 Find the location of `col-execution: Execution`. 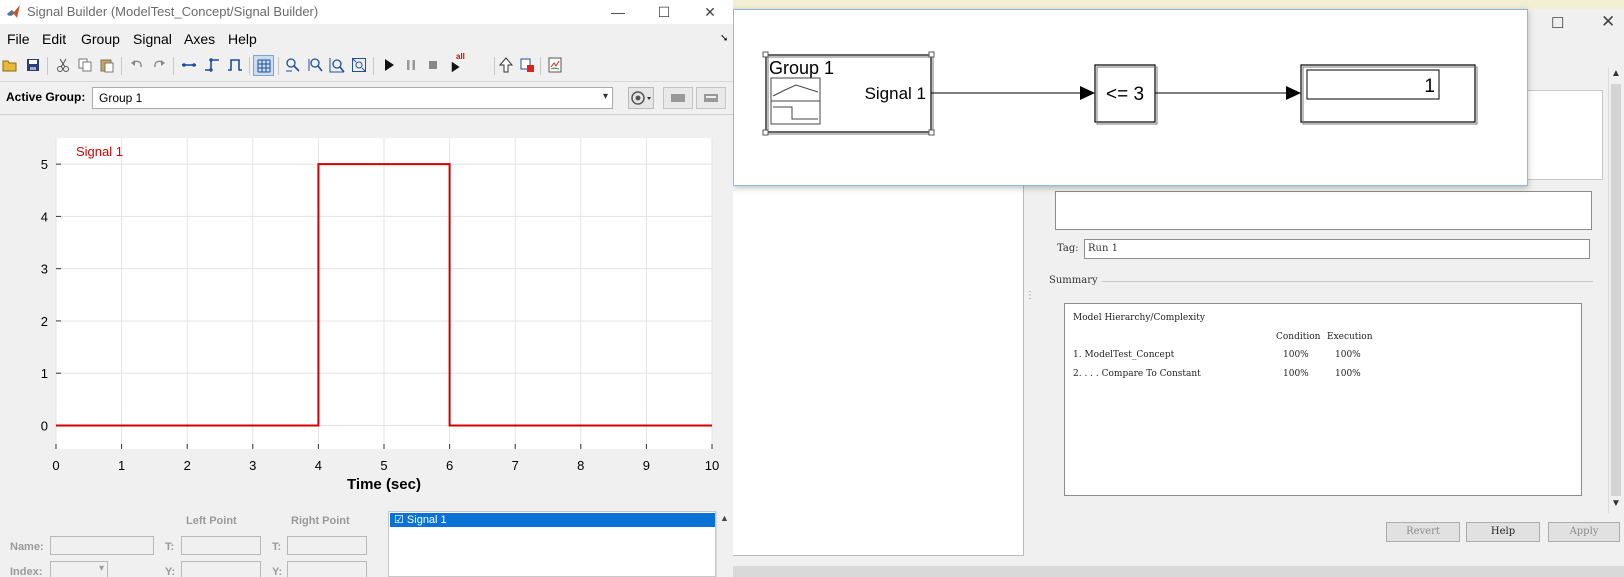

col-execution: Execution is located at coordinates (1350, 337).